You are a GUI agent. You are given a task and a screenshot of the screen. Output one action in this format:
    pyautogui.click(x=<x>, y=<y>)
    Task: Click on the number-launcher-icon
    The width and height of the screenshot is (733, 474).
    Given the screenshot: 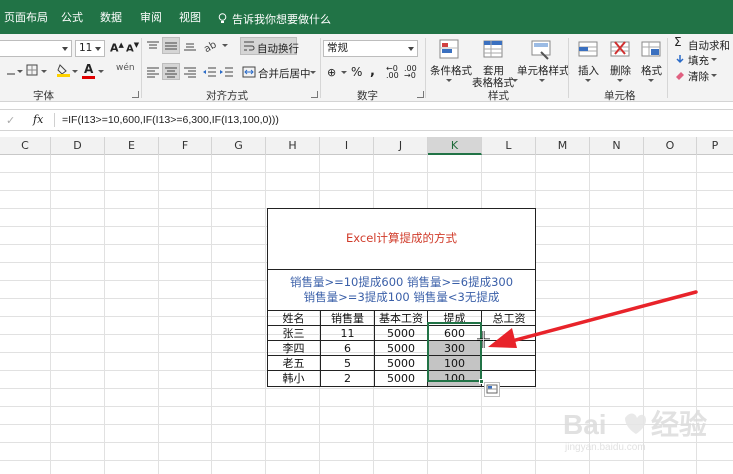 What is the action you would take?
    pyautogui.click(x=420, y=94)
    